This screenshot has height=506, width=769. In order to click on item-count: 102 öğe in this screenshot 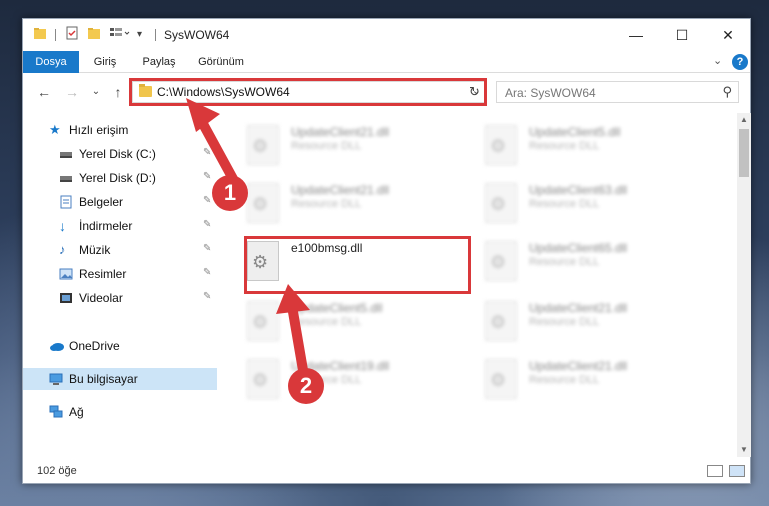, I will do `click(57, 471)`.